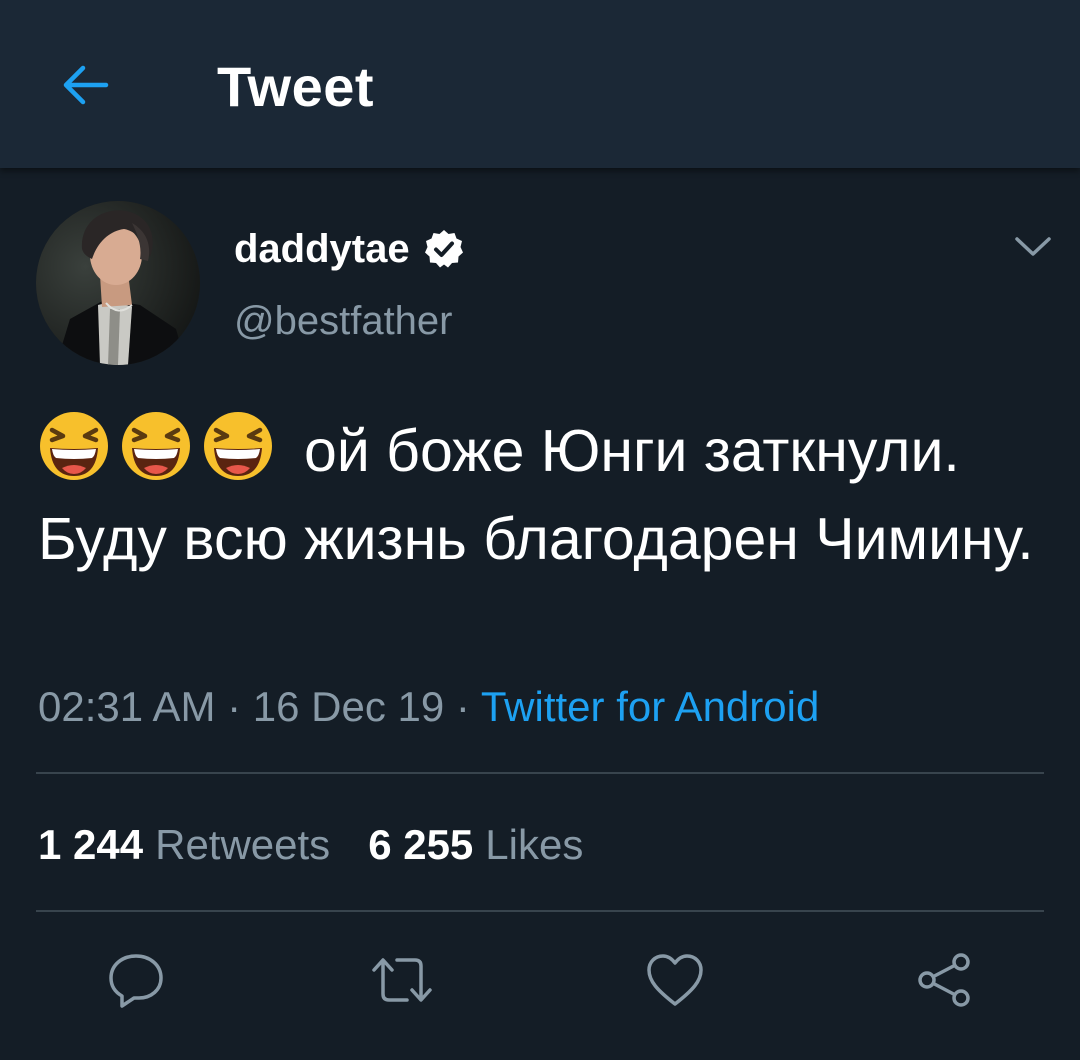 This screenshot has width=1080, height=1060. What do you see at coordinates (118, 283) in the screenshot?
I see `avatar` at bounding box center [118, 283].